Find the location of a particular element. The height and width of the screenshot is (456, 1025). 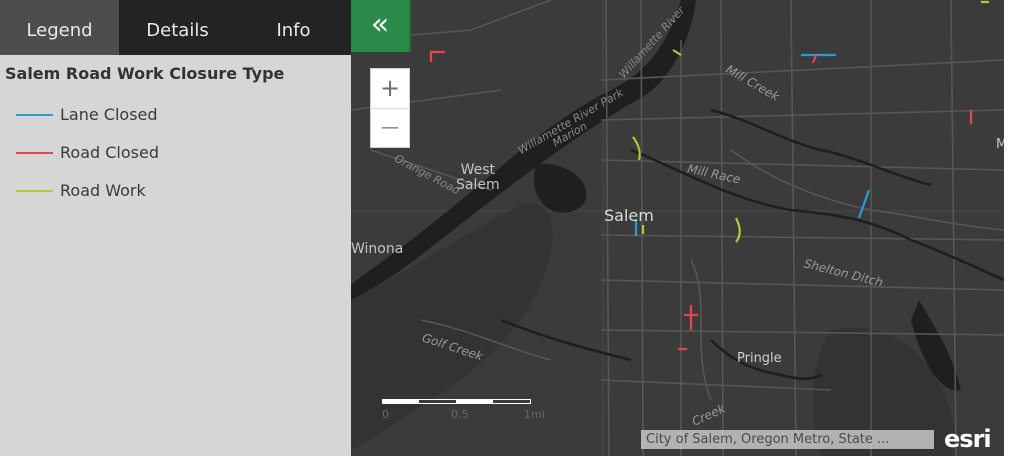

scalebar-label-0: 0 is located at coordinates (385, 414).